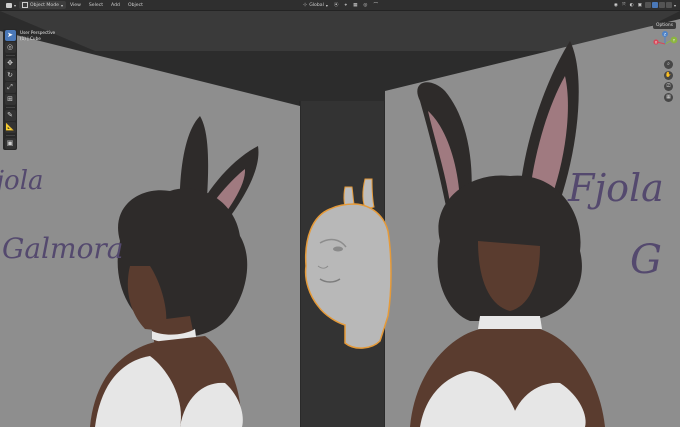 The height and width of the screenshot is (427, 680). I want to click on pencil-icon: ✎, so click(10, 115).